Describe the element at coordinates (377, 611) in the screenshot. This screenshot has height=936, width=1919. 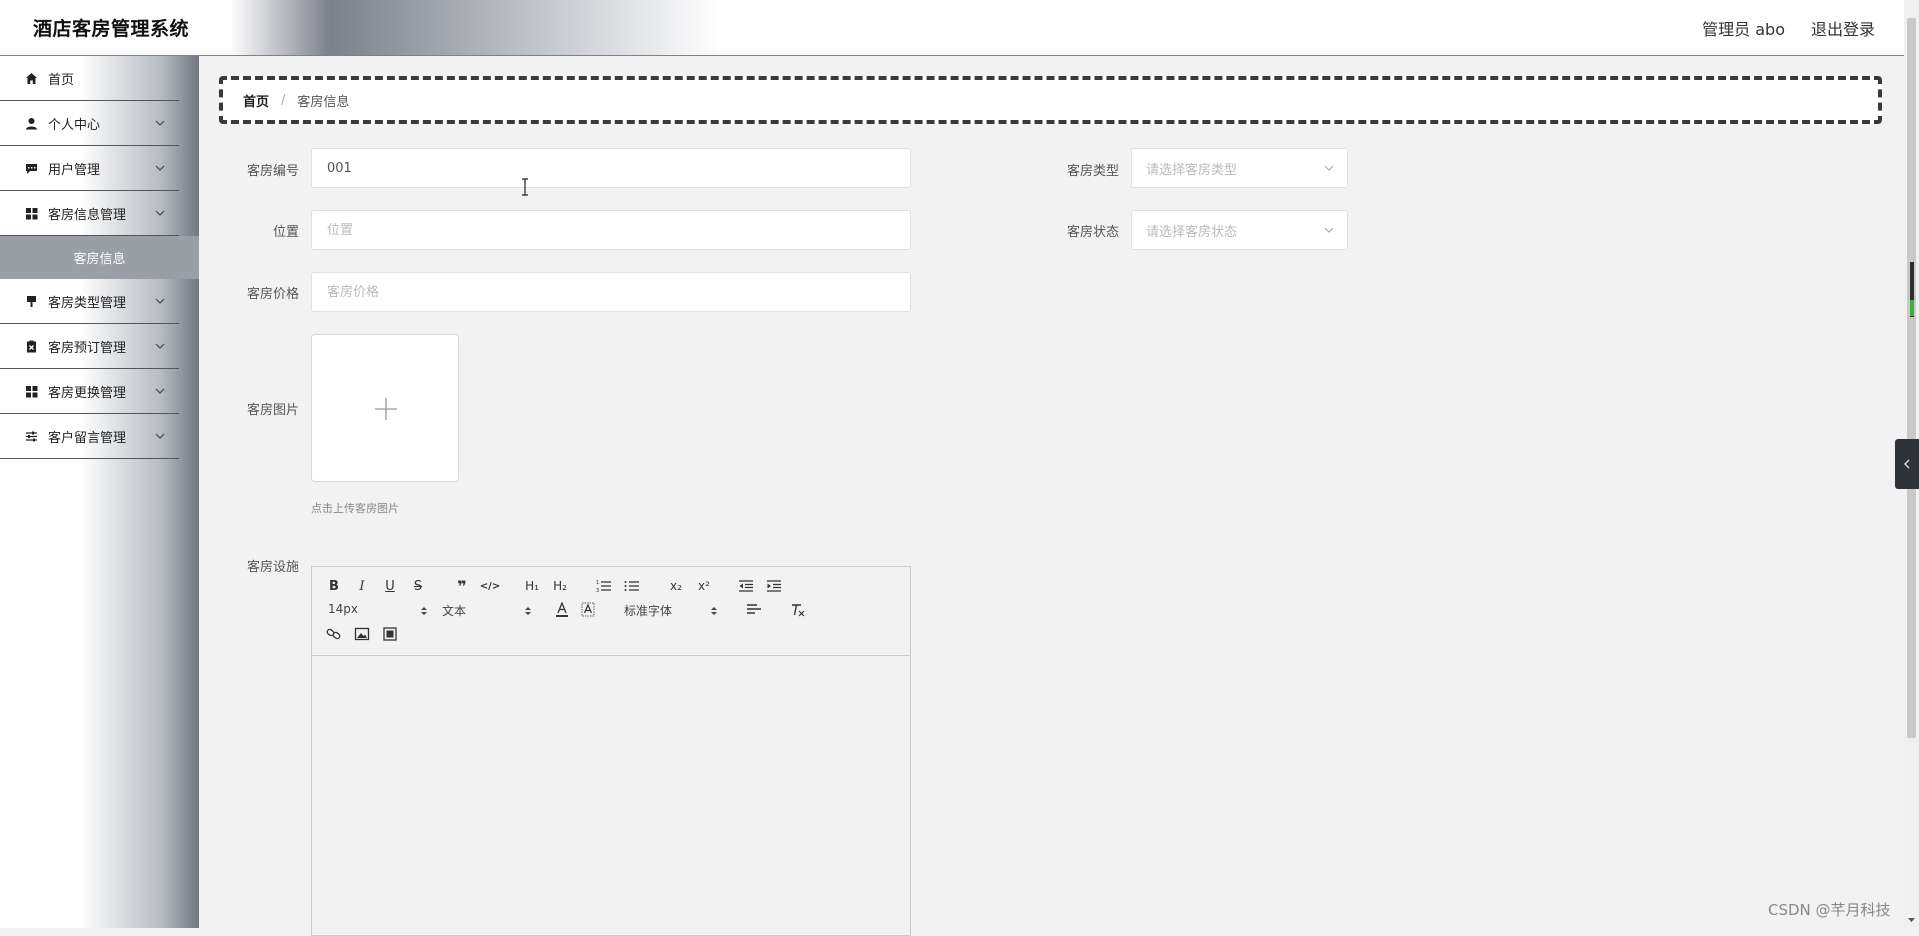
I see `font-size-select: 14px` at that location.